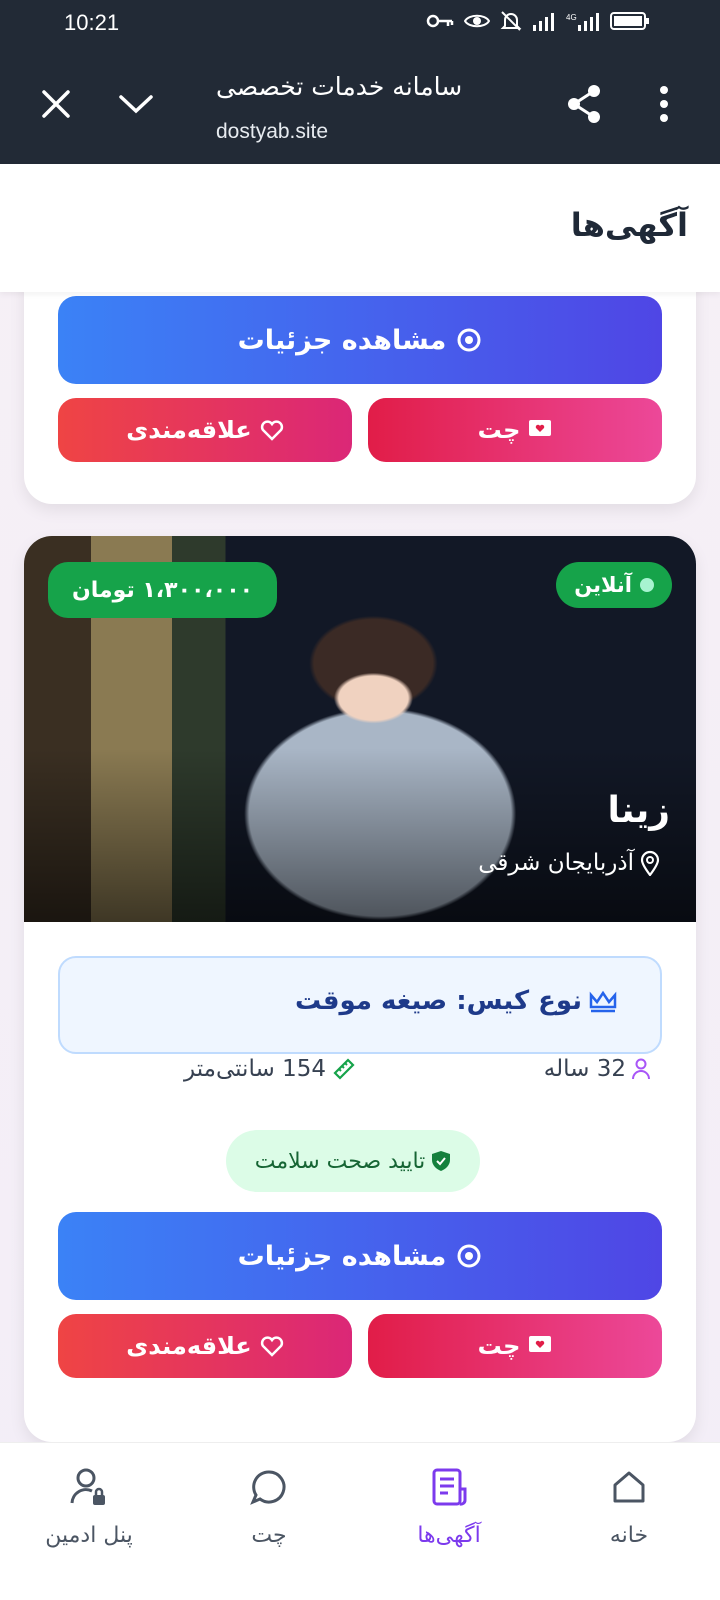  Describe the element at coordinates (269, 1535) in the screenshot. I see `nav-chat-label: چت` at that location.